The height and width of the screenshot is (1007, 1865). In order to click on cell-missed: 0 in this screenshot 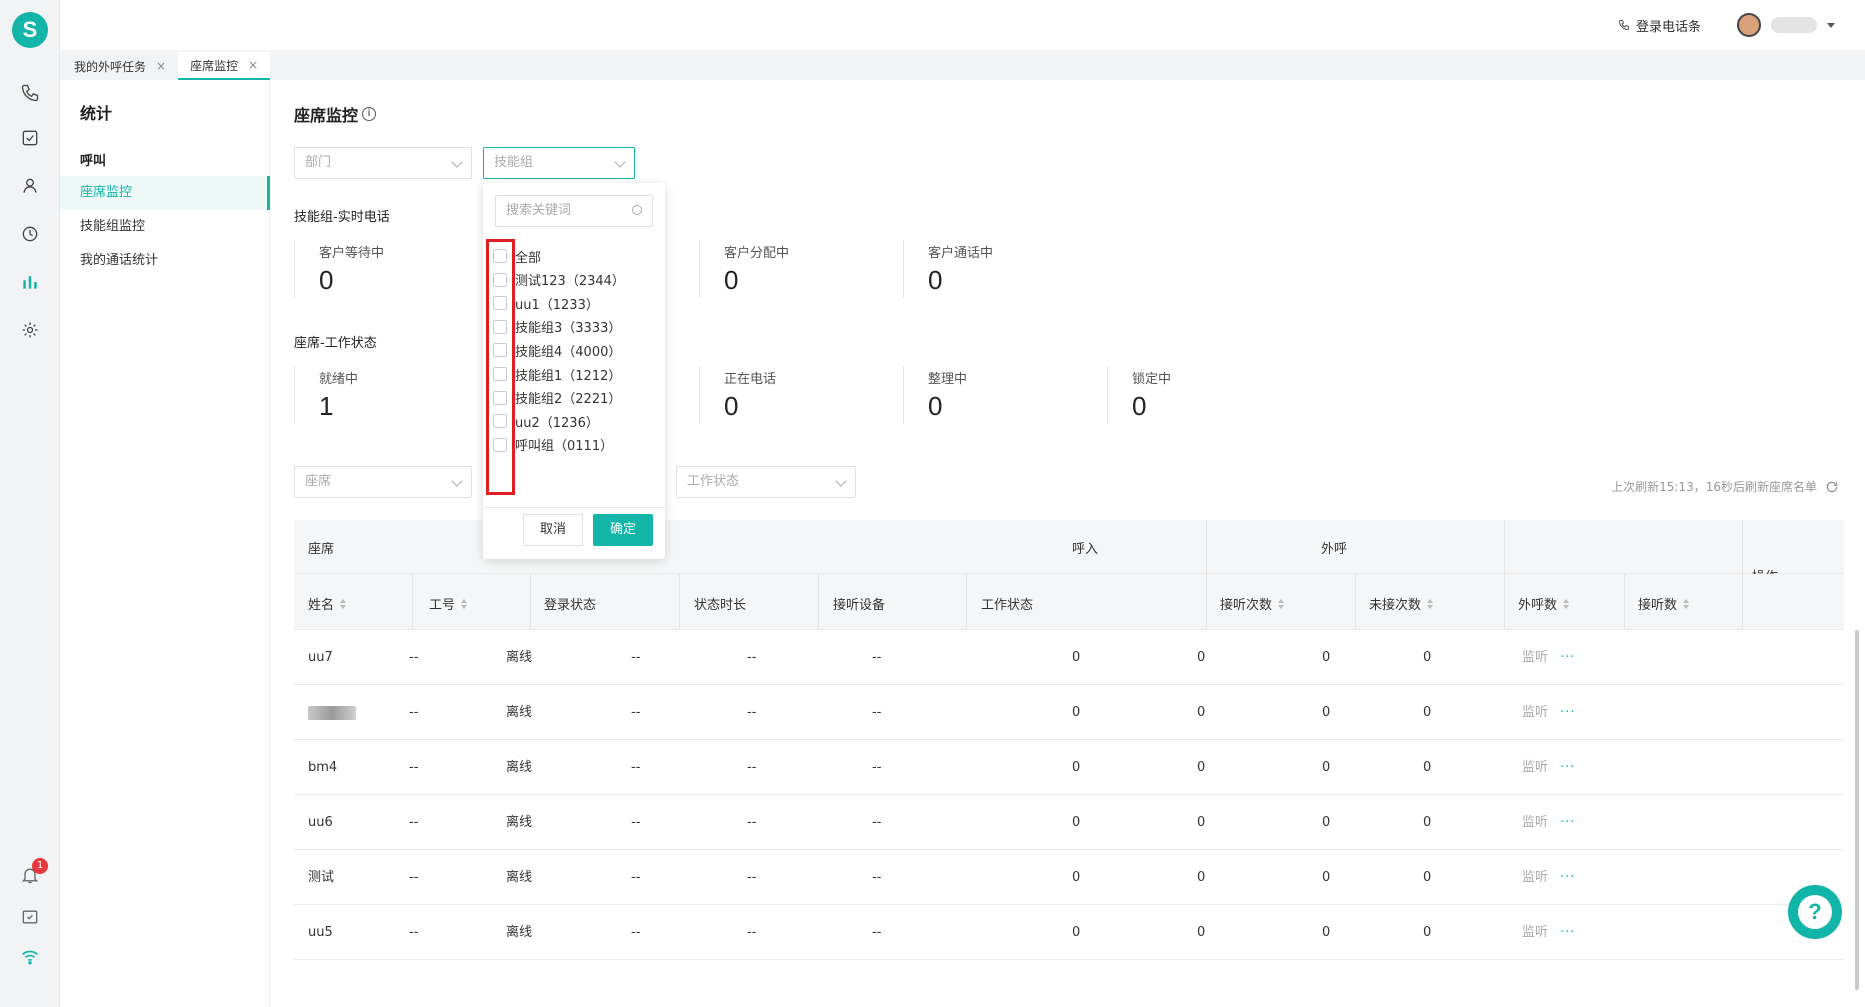, I will do `click(1201, 822)`.